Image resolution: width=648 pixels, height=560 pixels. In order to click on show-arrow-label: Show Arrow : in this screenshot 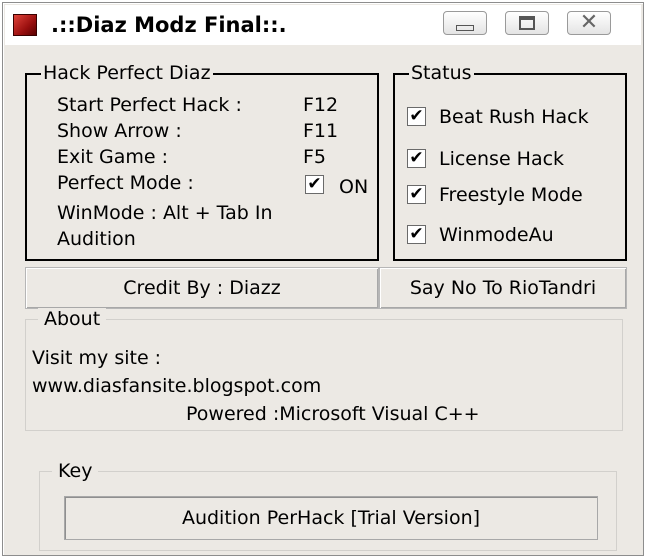, I will do `click(119, 131)`.